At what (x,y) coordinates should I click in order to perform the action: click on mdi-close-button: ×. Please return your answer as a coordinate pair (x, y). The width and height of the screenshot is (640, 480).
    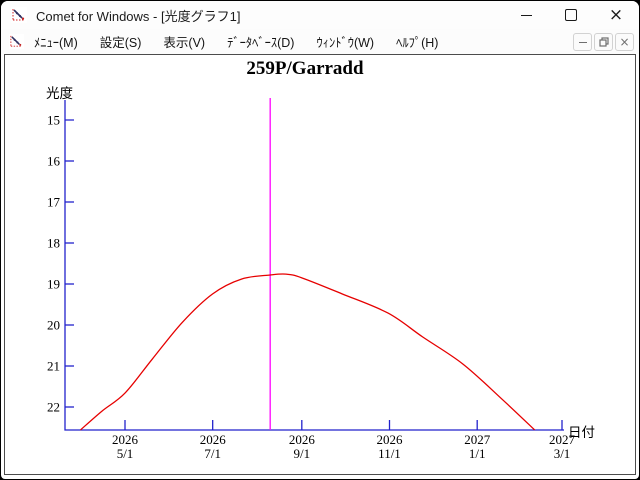
    Looking at the image, I should click on (624, 42).